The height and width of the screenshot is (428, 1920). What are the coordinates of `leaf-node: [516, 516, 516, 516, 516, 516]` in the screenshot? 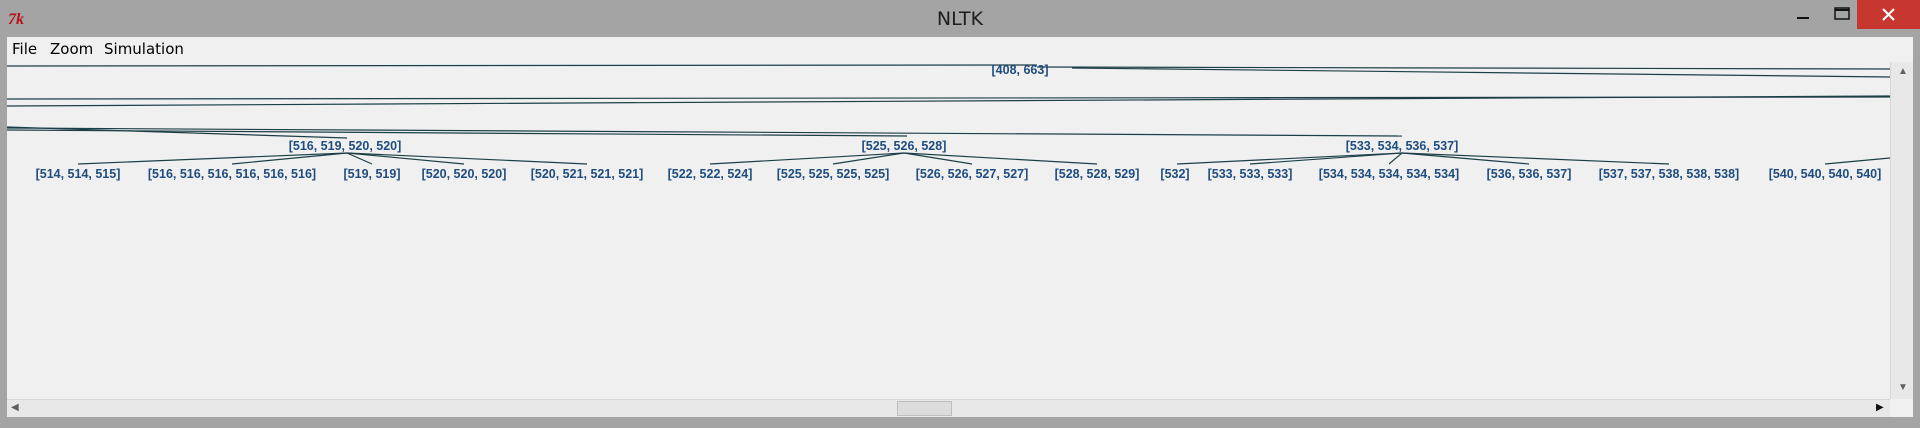 It's located at (232, 174).